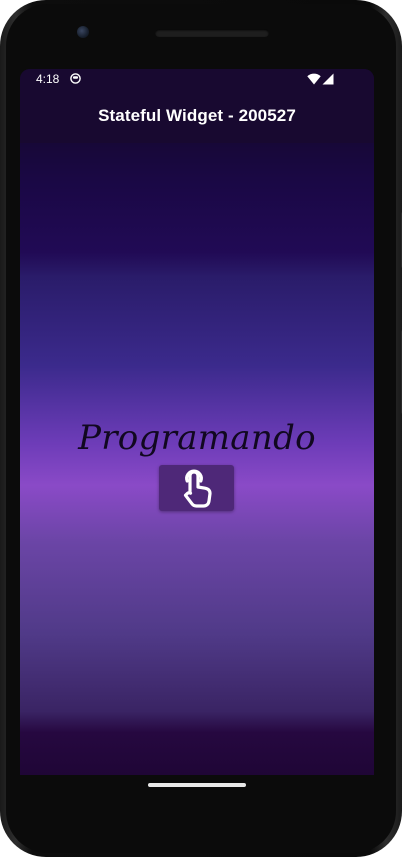 Image resolution: width=402 pixels, height=857 pixels. I want to click on app-bar: 4:18 Stateful Widget - 200527, so click(197, 106).